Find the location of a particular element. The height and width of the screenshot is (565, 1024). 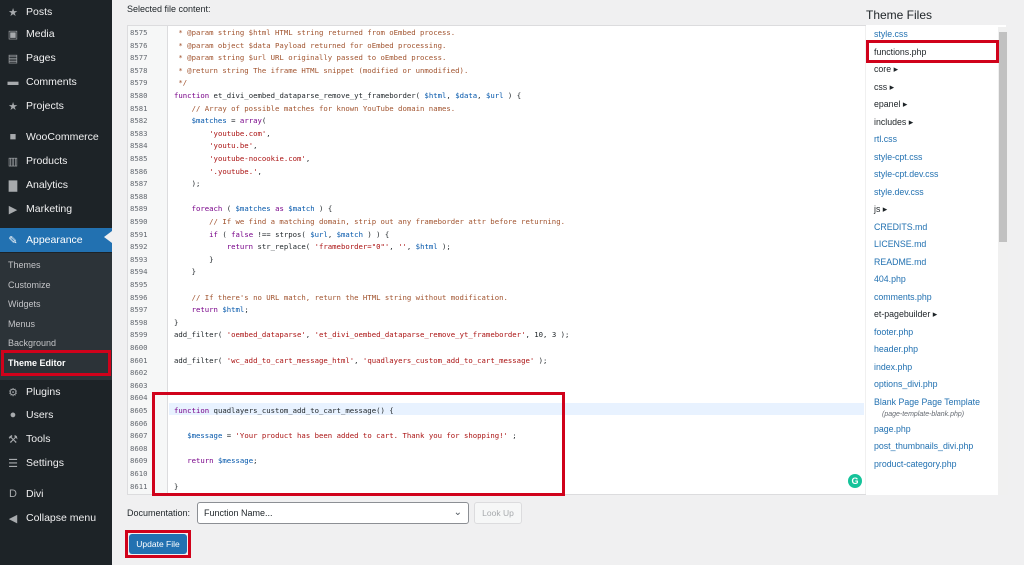

theme-file-item: LICENSE.md is located at coordinates (900, 244).